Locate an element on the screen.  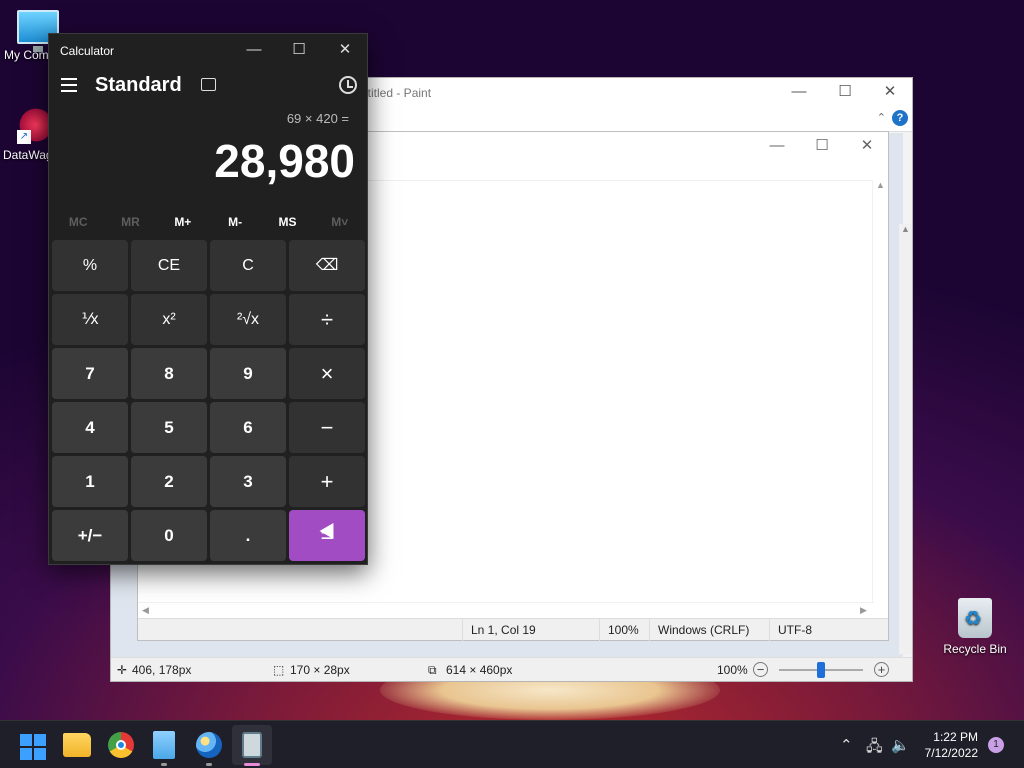
paint-vertical-scrollbar: ▲ is located at coordinates (905, 439).